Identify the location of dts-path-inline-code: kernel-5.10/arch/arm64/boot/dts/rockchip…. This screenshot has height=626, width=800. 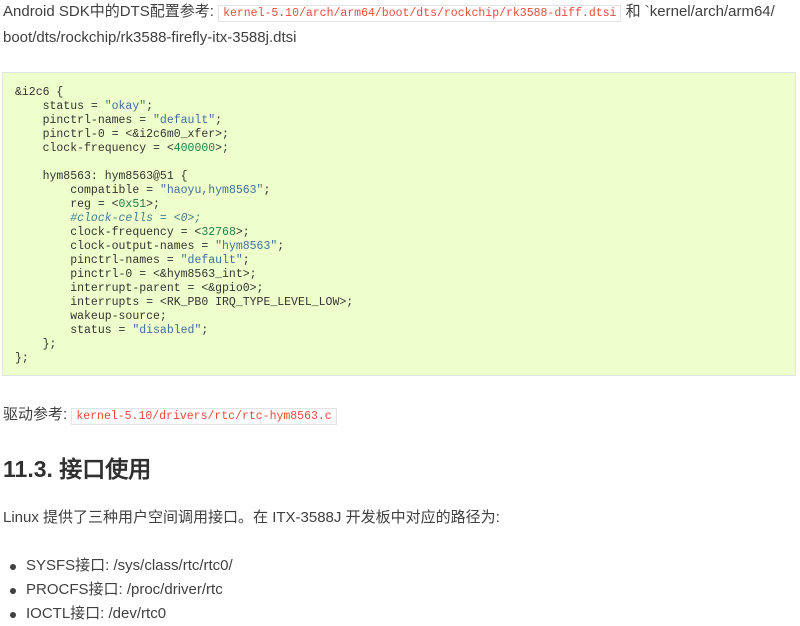
(420, 13).